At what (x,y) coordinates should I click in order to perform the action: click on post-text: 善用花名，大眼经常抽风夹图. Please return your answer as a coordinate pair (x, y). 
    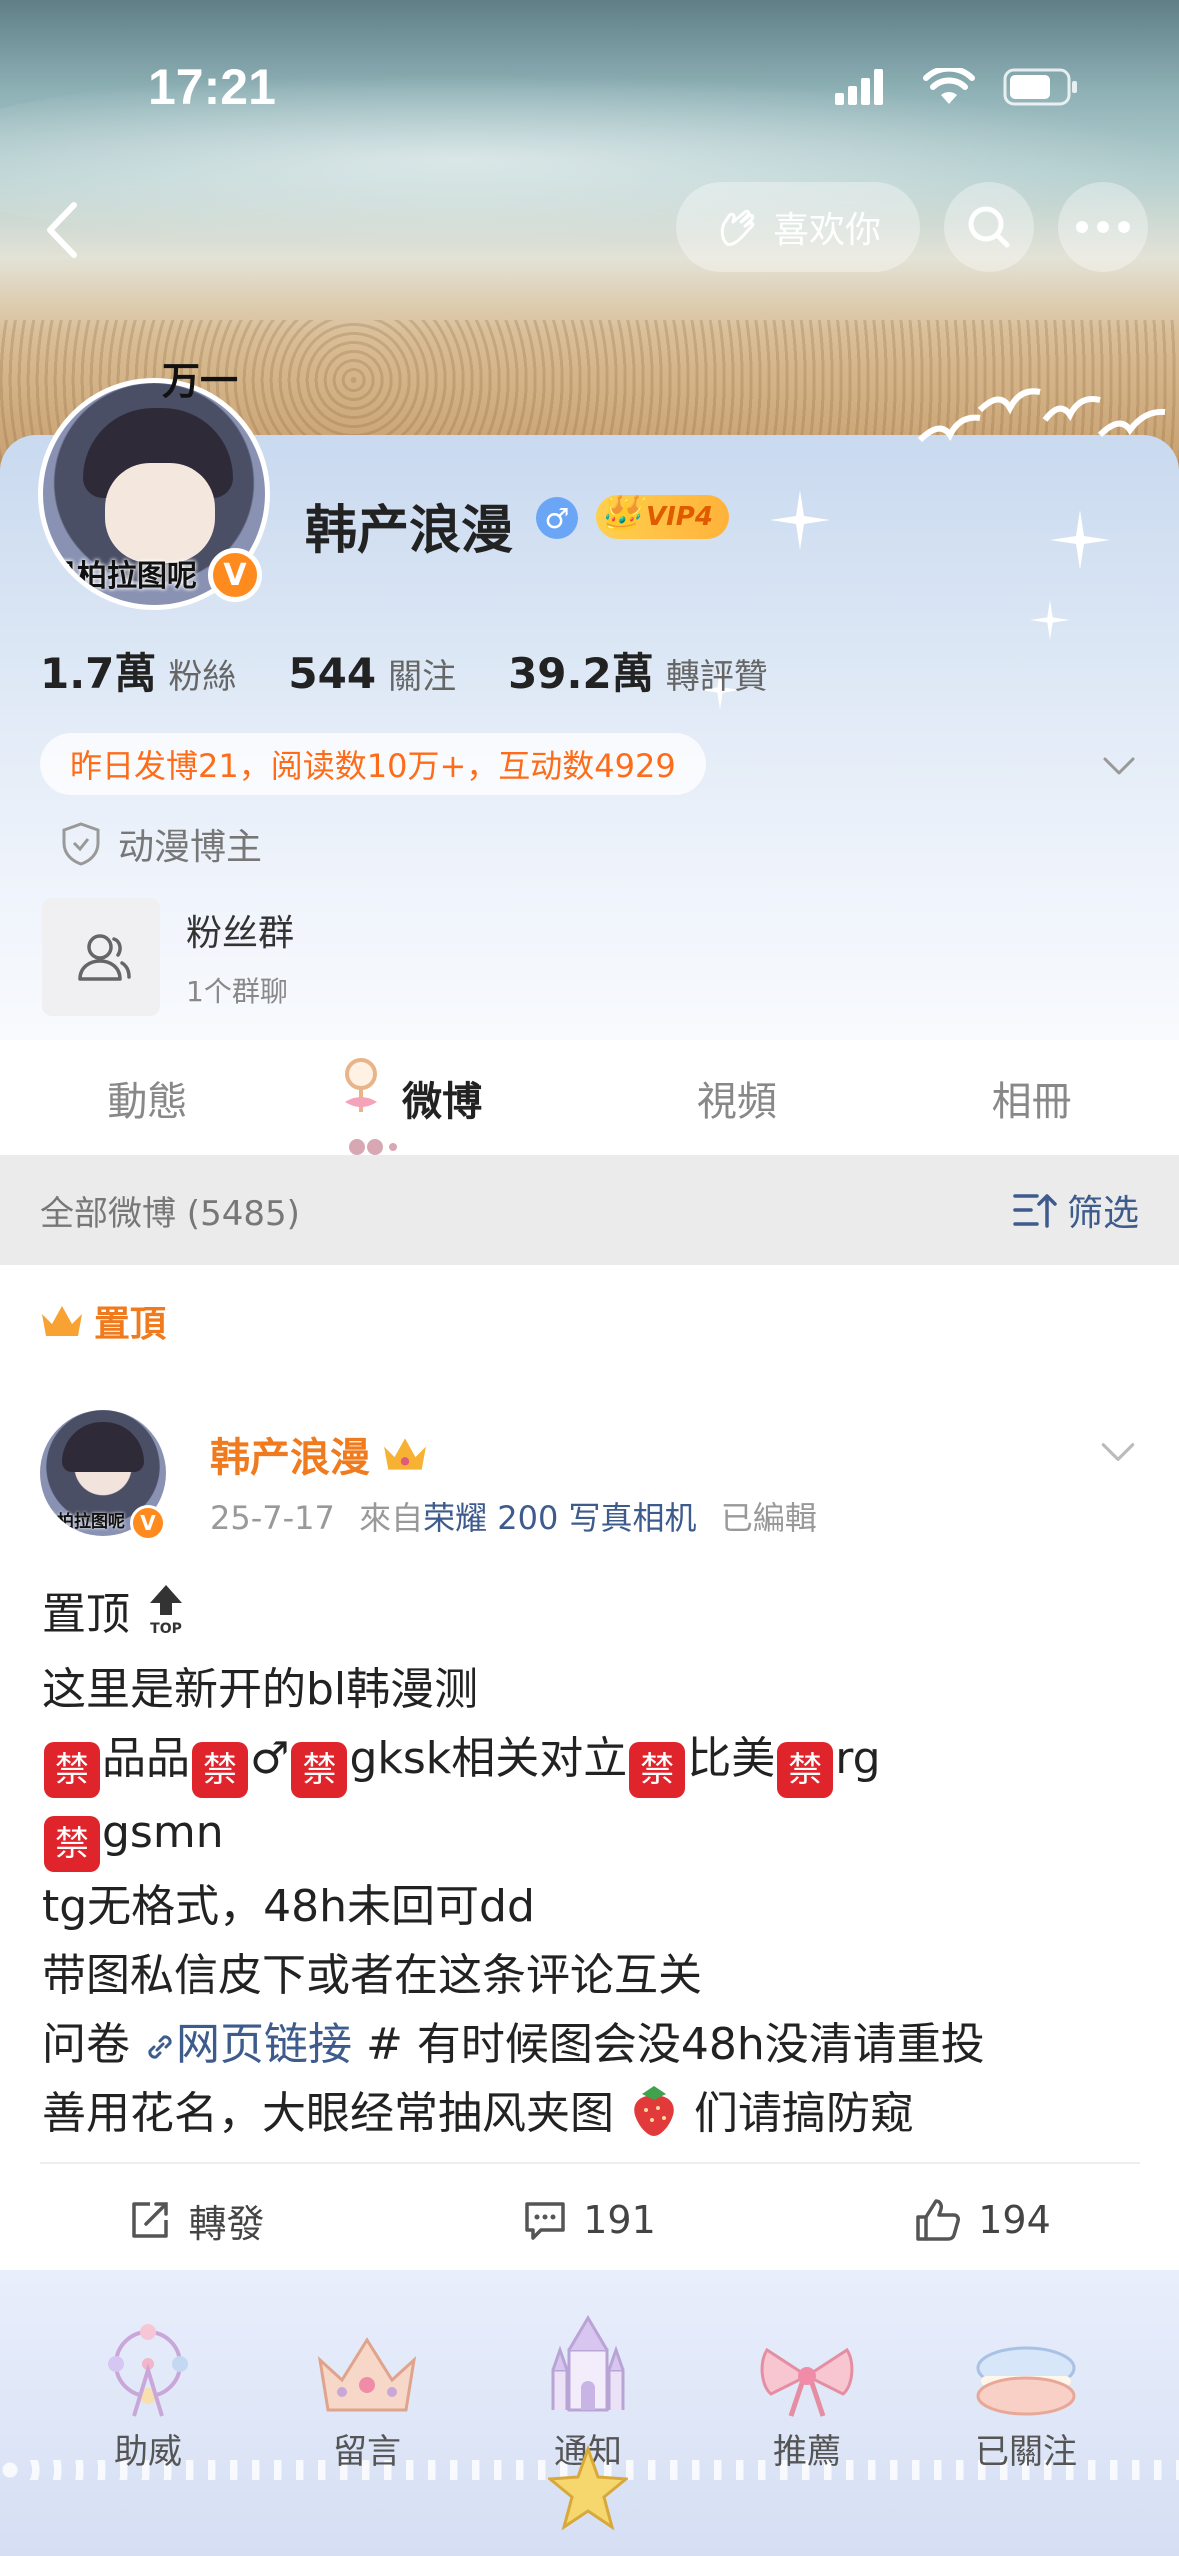
    Looking at the image, I should click on (328, 2113).